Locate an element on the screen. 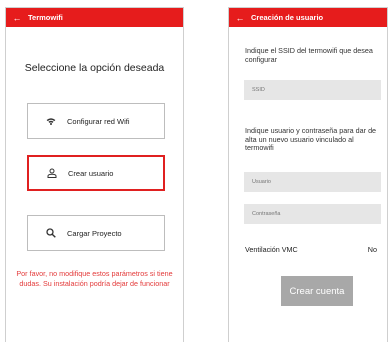 The width and height of the screenshot is (389, 342). configure-wifi-label: Configurar red Wifi is located at coordinates (98, 121).